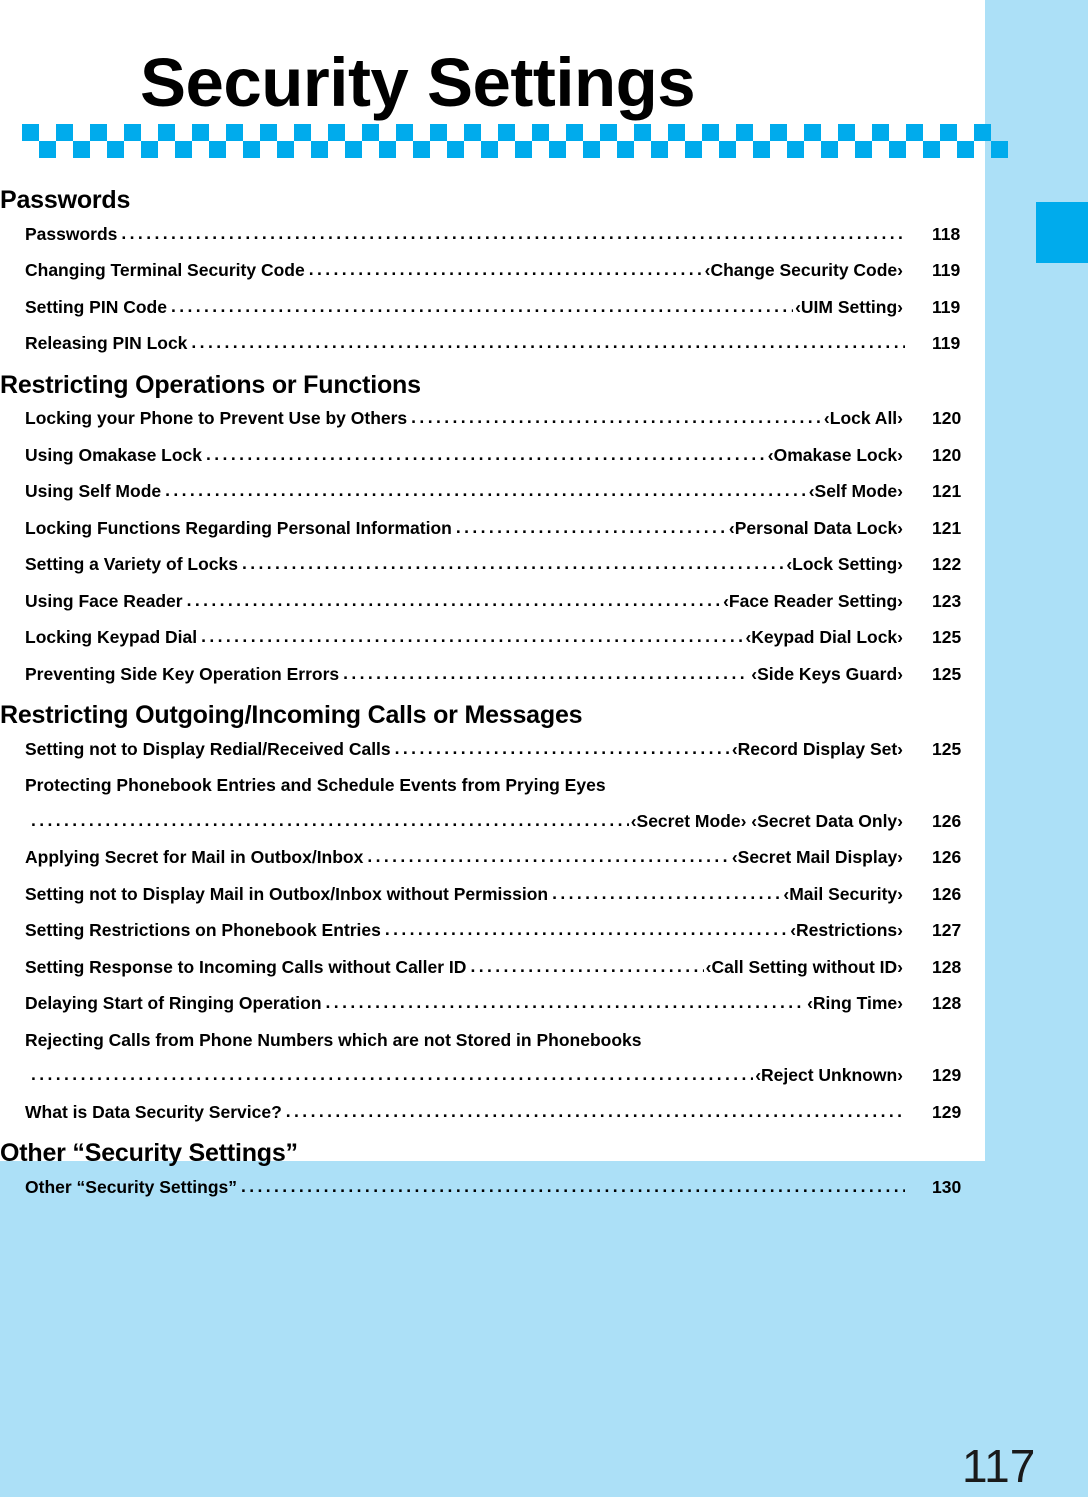 The width and height of the screenshot is (1088, 1497). What do you see at coordinates (947, 418) in the screenshot?
I see `toc-entry-page-number: 120` at bounding box center [947, 418].